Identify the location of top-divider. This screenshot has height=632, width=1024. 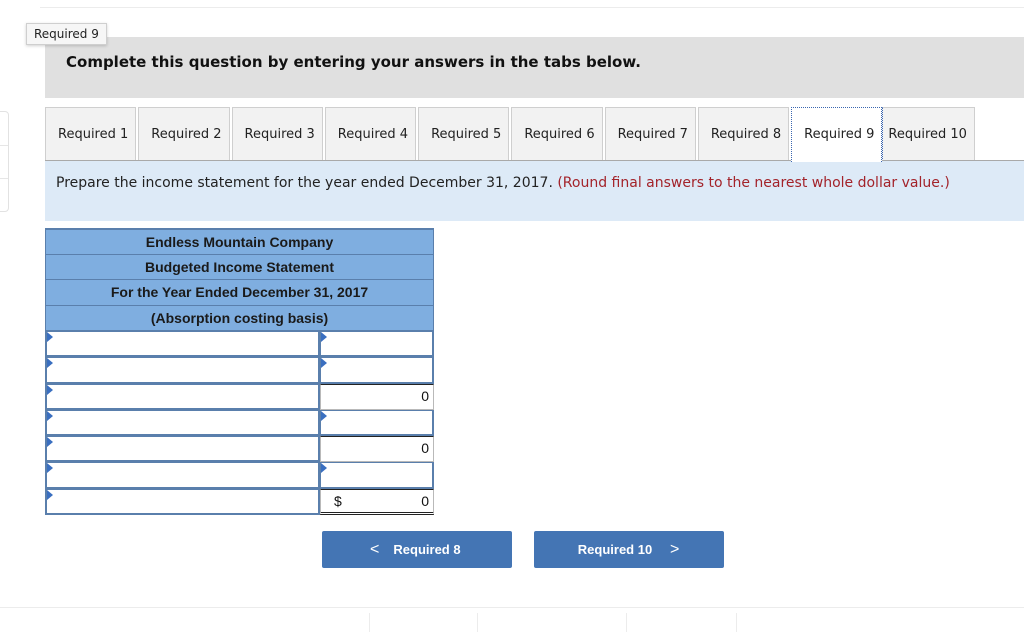
(532, 7).